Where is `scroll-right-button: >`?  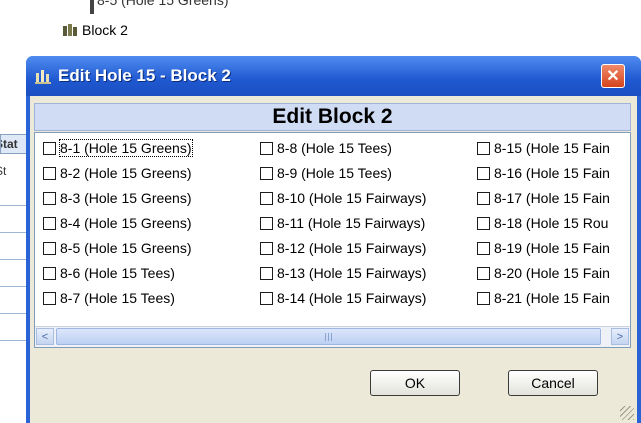 scroll-right-button: > is located at coordinates (620, 336).